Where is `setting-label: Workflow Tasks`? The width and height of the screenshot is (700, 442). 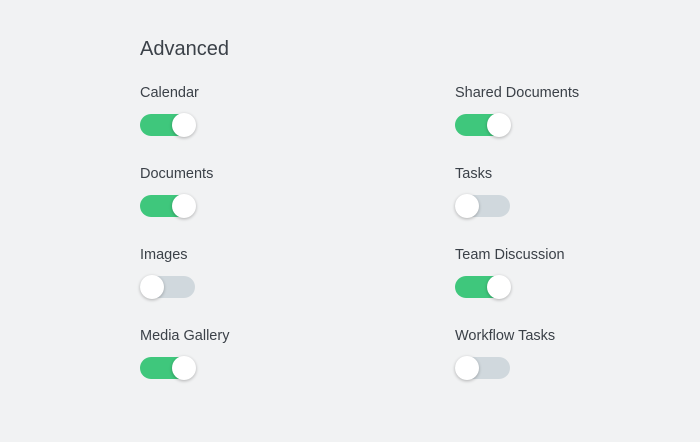
setting-label: Workflow Tasks is located at coordinates (505, 336).